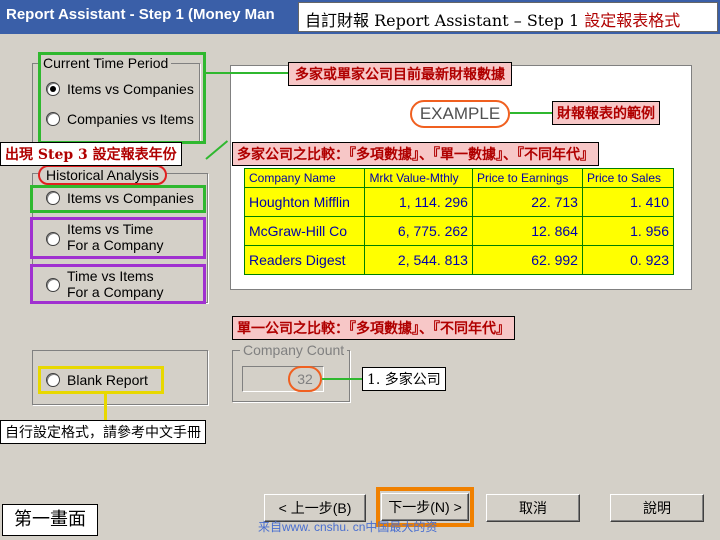 The image size is (720, 540). What do you see at coordinates (105, 406) in the screenshot?
I see `arrow-custom-format` at bounding box center [105, 406].